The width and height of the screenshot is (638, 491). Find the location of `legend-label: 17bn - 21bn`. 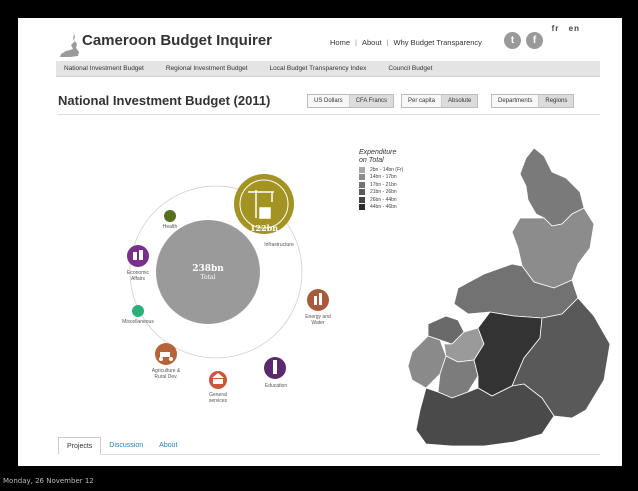

legend-label: 17bn - 21bn is located at coordinates (383, 184).